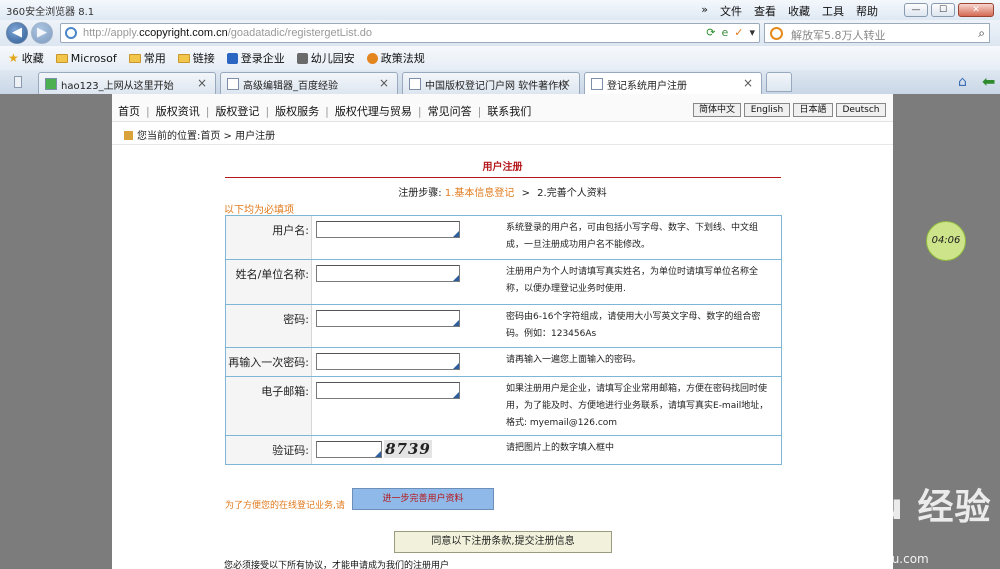  What do you see at coordinates (423, 499) in the screenshot?
I see `complete-profile-button: 进一步完善用户资料` at bounding box center [423, 499].